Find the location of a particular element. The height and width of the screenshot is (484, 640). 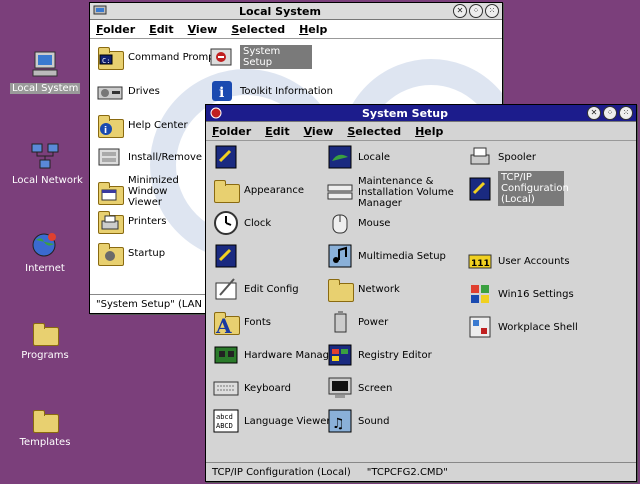

desktop-icon-templates: Templates is located at coordinates (45, 426).